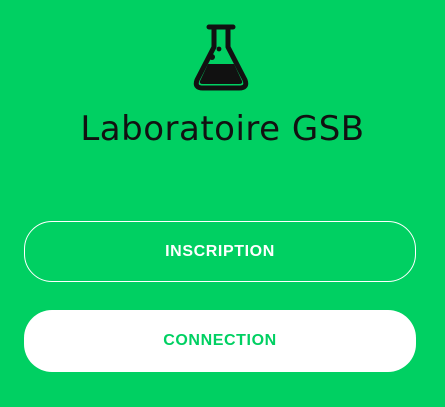 This screenshot has width=445, height=407. I want to click on app-title: Laboratoire GSB, so click(222, 129).